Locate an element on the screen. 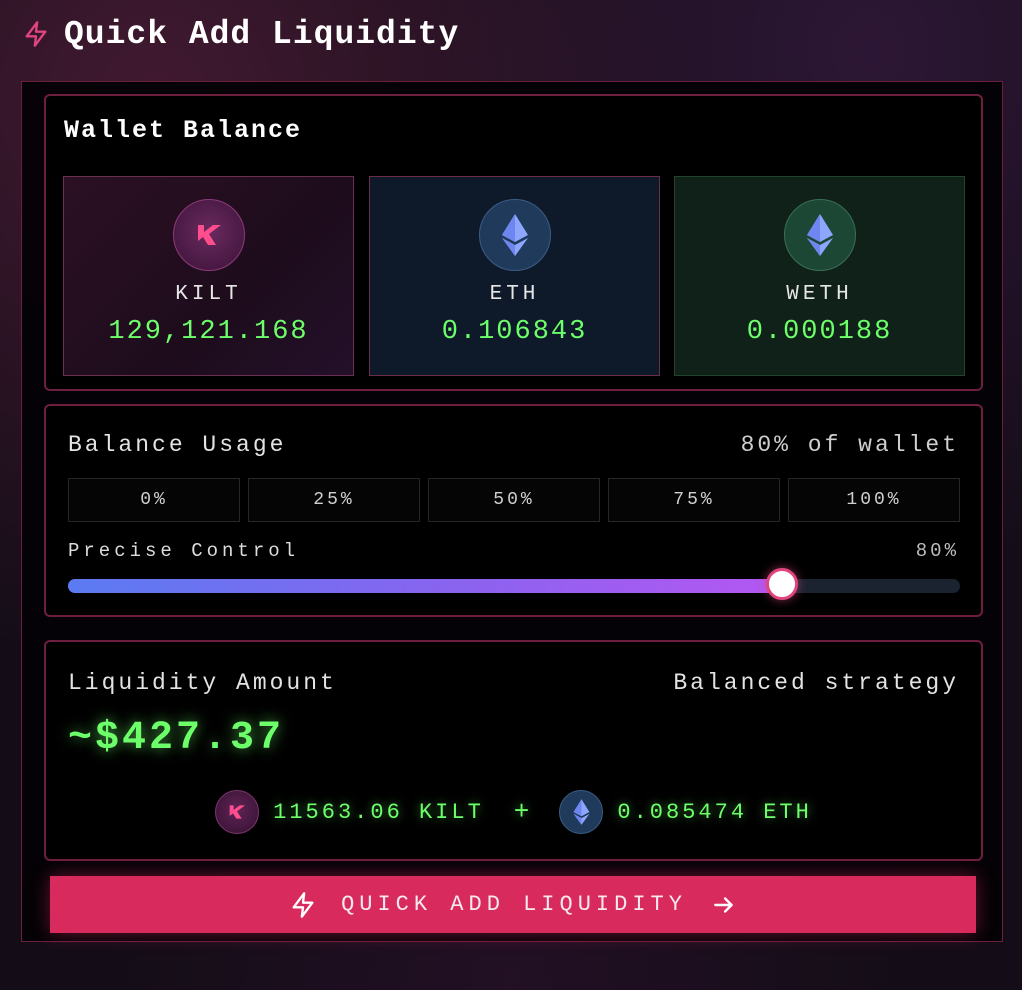 This screenshot has width=1022, height=990. quick-add-liquidity-label: QUICK ADD LIQUIDITY is located at coordinates (514, 904).